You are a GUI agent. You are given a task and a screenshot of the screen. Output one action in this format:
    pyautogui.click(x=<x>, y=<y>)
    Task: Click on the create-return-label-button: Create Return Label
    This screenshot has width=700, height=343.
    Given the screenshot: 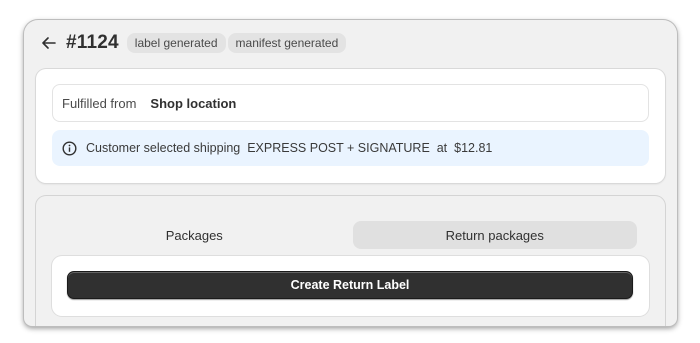 What is the action you would take?
    pyautogui.click(x=350, y=285)
    